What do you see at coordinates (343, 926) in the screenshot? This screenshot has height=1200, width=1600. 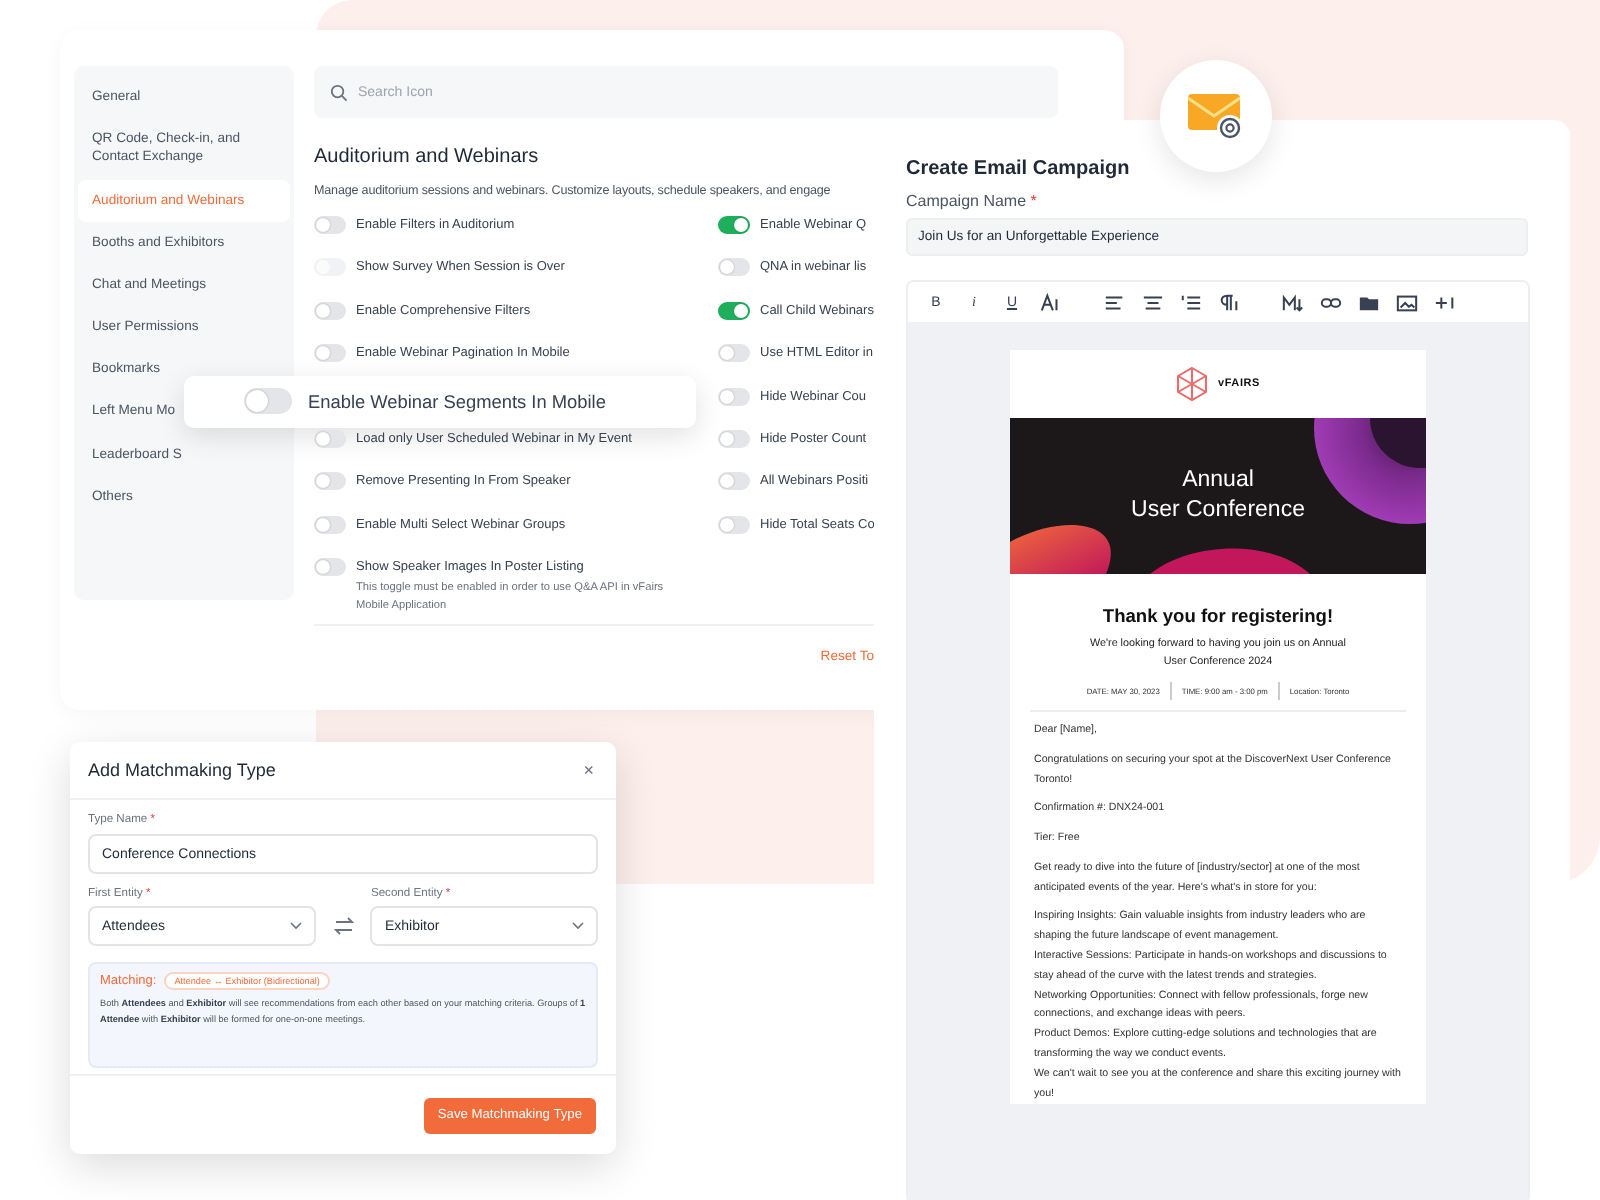 I see `swap-arrows-icon` at bounding box center [343, 926].